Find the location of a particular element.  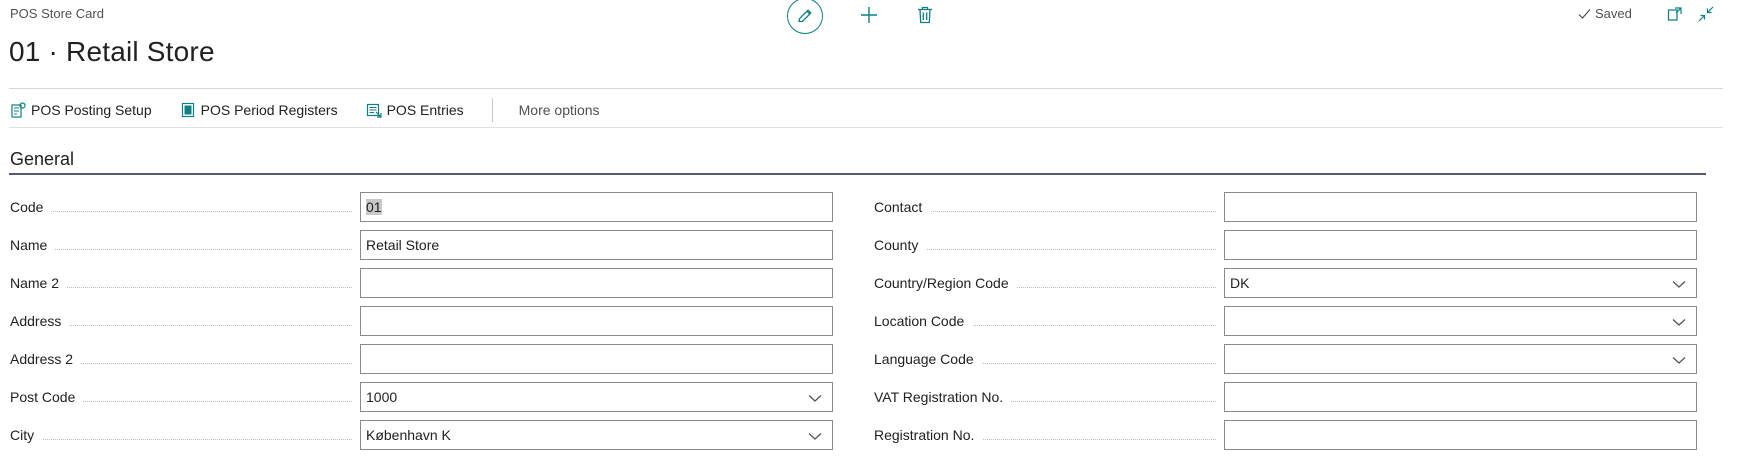

country-region-code-label: Country/Region Code is located at coordinates (1049, 284).